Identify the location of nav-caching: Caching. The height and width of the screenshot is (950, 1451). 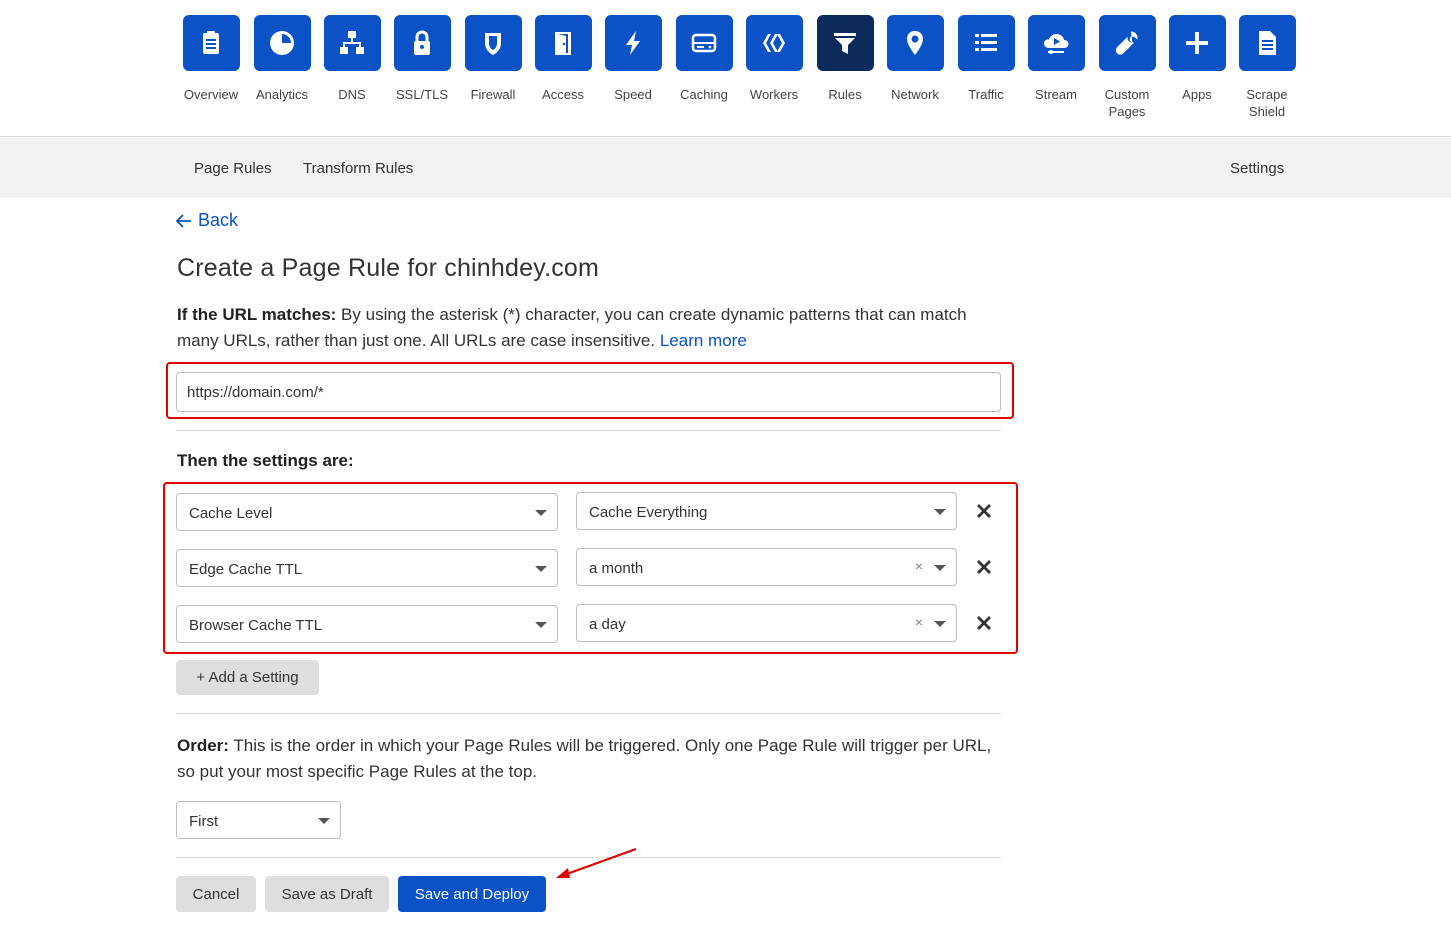
(704, 59).